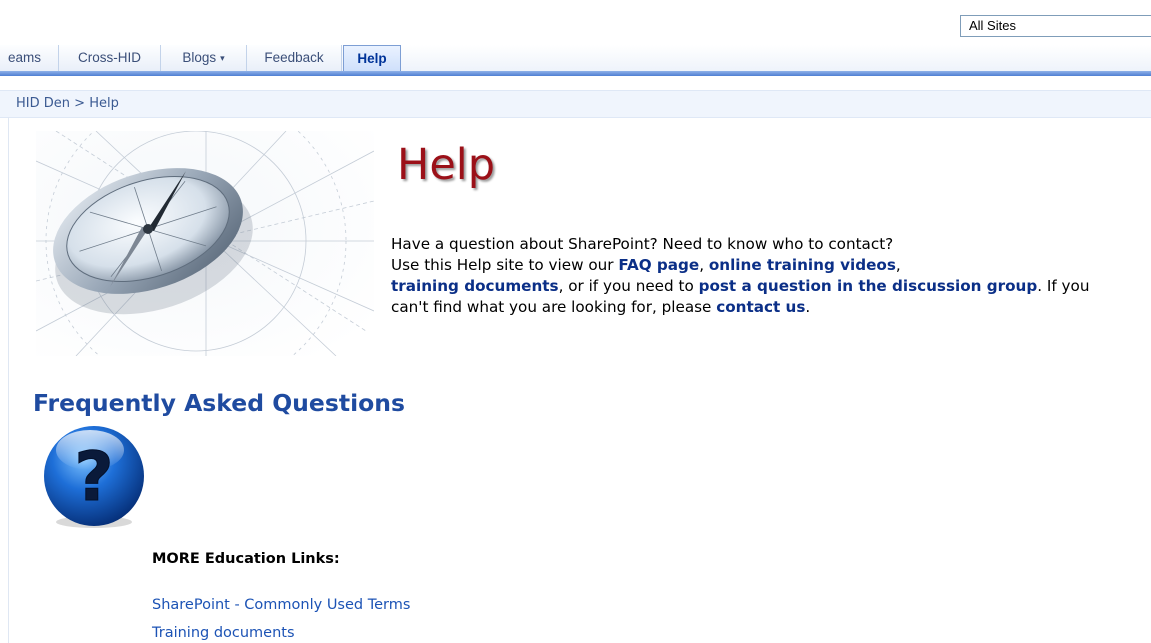 The width and height of the screenshot is (1151, 643). I want to click on compass-image, so click(205, 243).